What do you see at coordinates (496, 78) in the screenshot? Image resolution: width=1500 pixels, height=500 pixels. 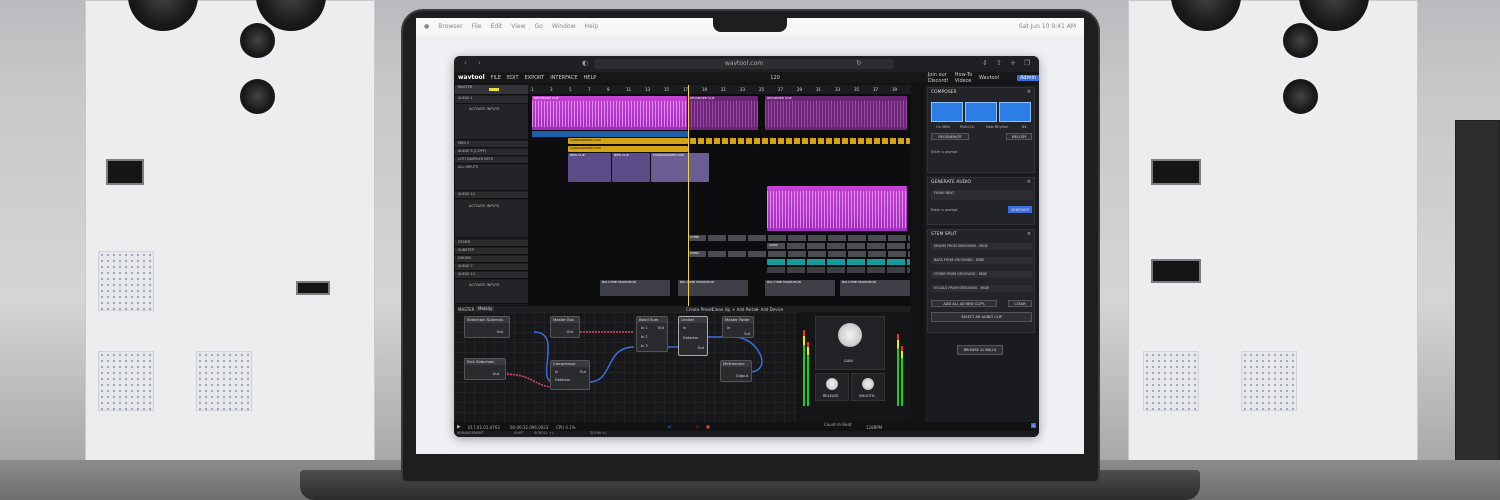 I see `menu-file: FILE` at bounding box center [496, 78].